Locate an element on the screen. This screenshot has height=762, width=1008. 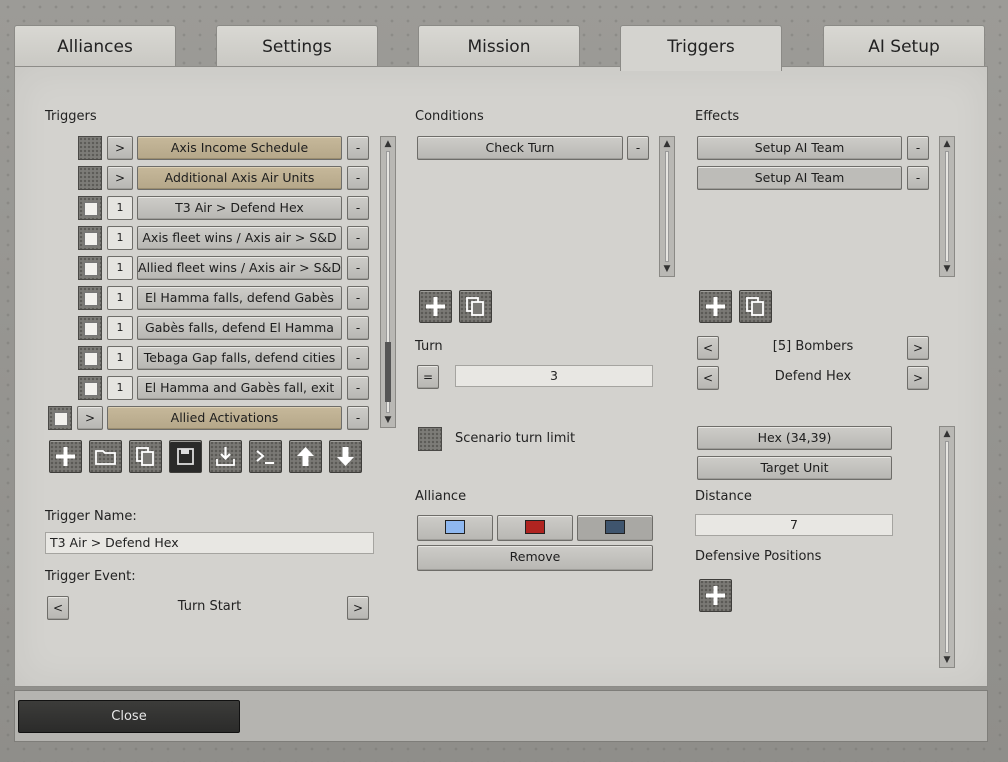
scenario-turn-limit-label: Scenario turn limit is located at coordinates (515, 438).